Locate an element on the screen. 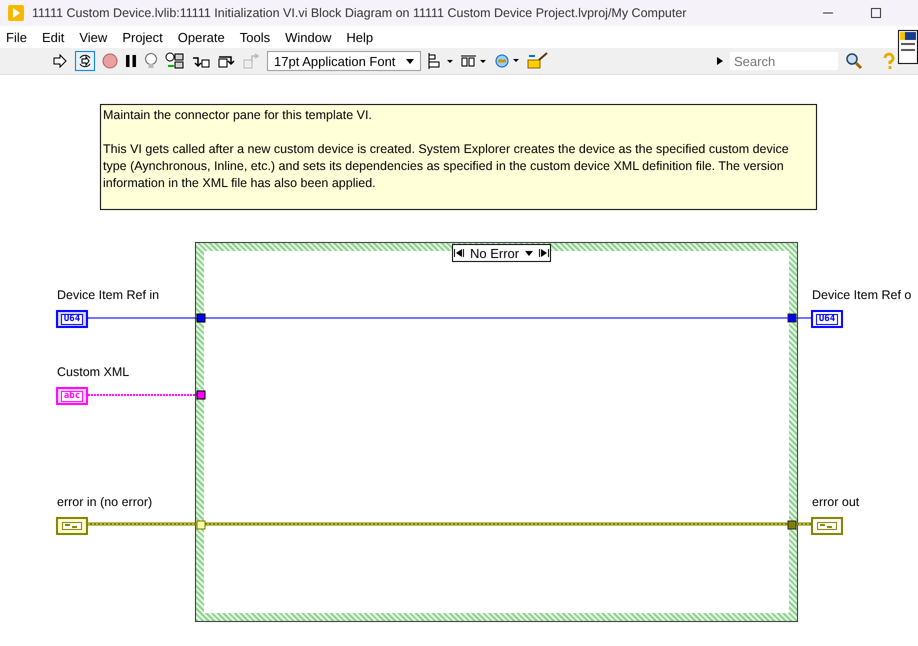  terminal-label: Device Item Ref o is located at coordinates (862, 295).